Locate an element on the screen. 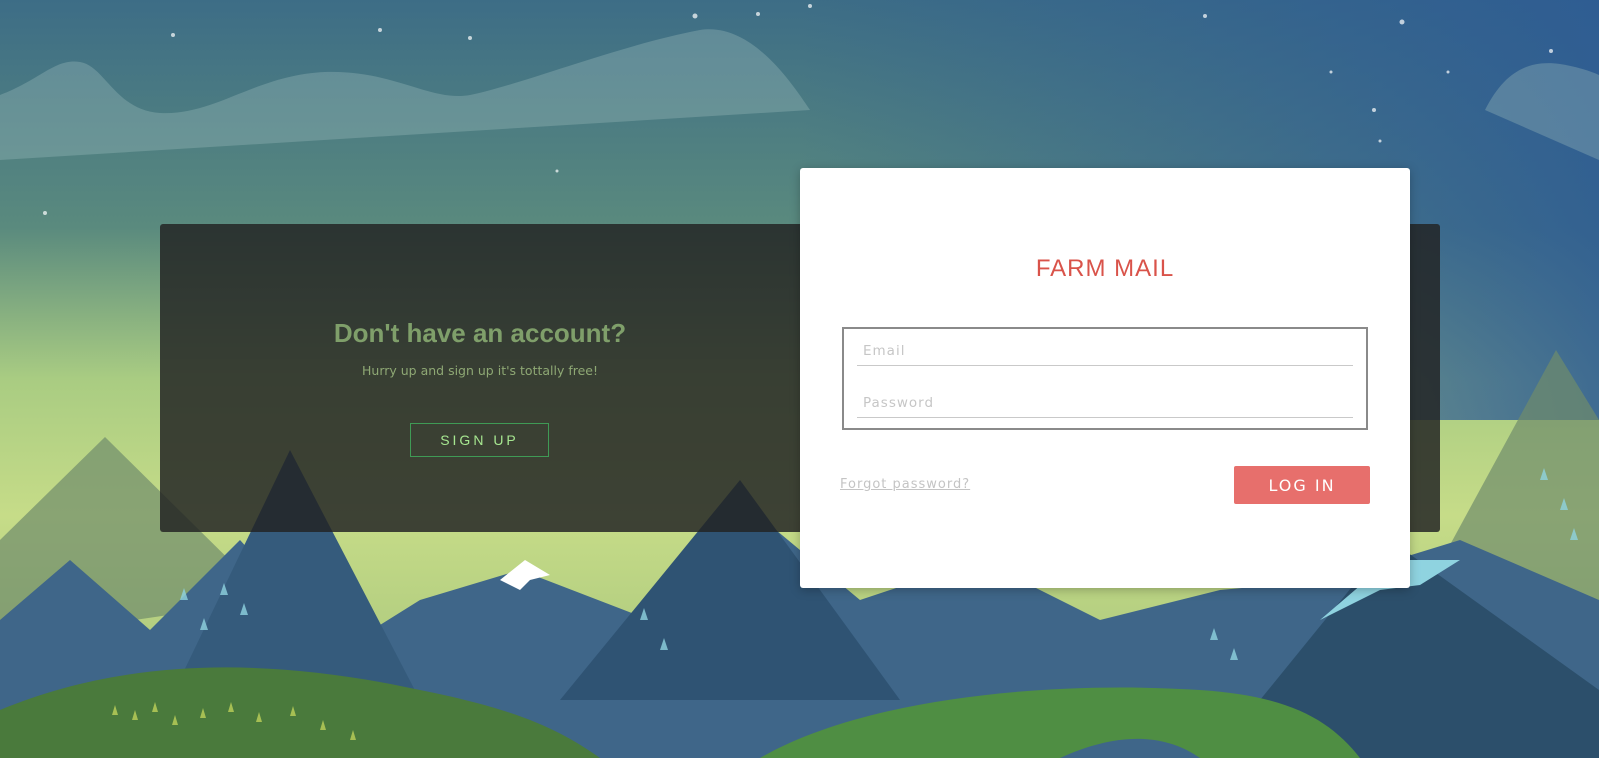  sign-up-button: SIGN UP is located at coordinates (479, 440).